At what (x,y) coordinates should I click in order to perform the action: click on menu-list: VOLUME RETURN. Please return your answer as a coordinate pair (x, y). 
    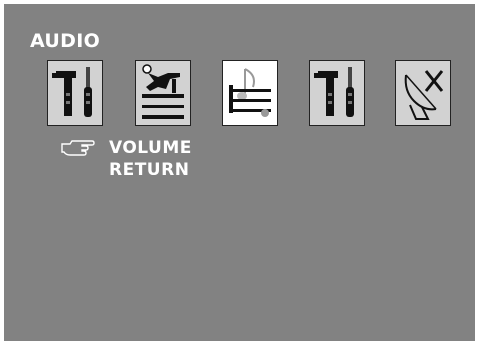
    Looking at the image, I should click on (150, 159).